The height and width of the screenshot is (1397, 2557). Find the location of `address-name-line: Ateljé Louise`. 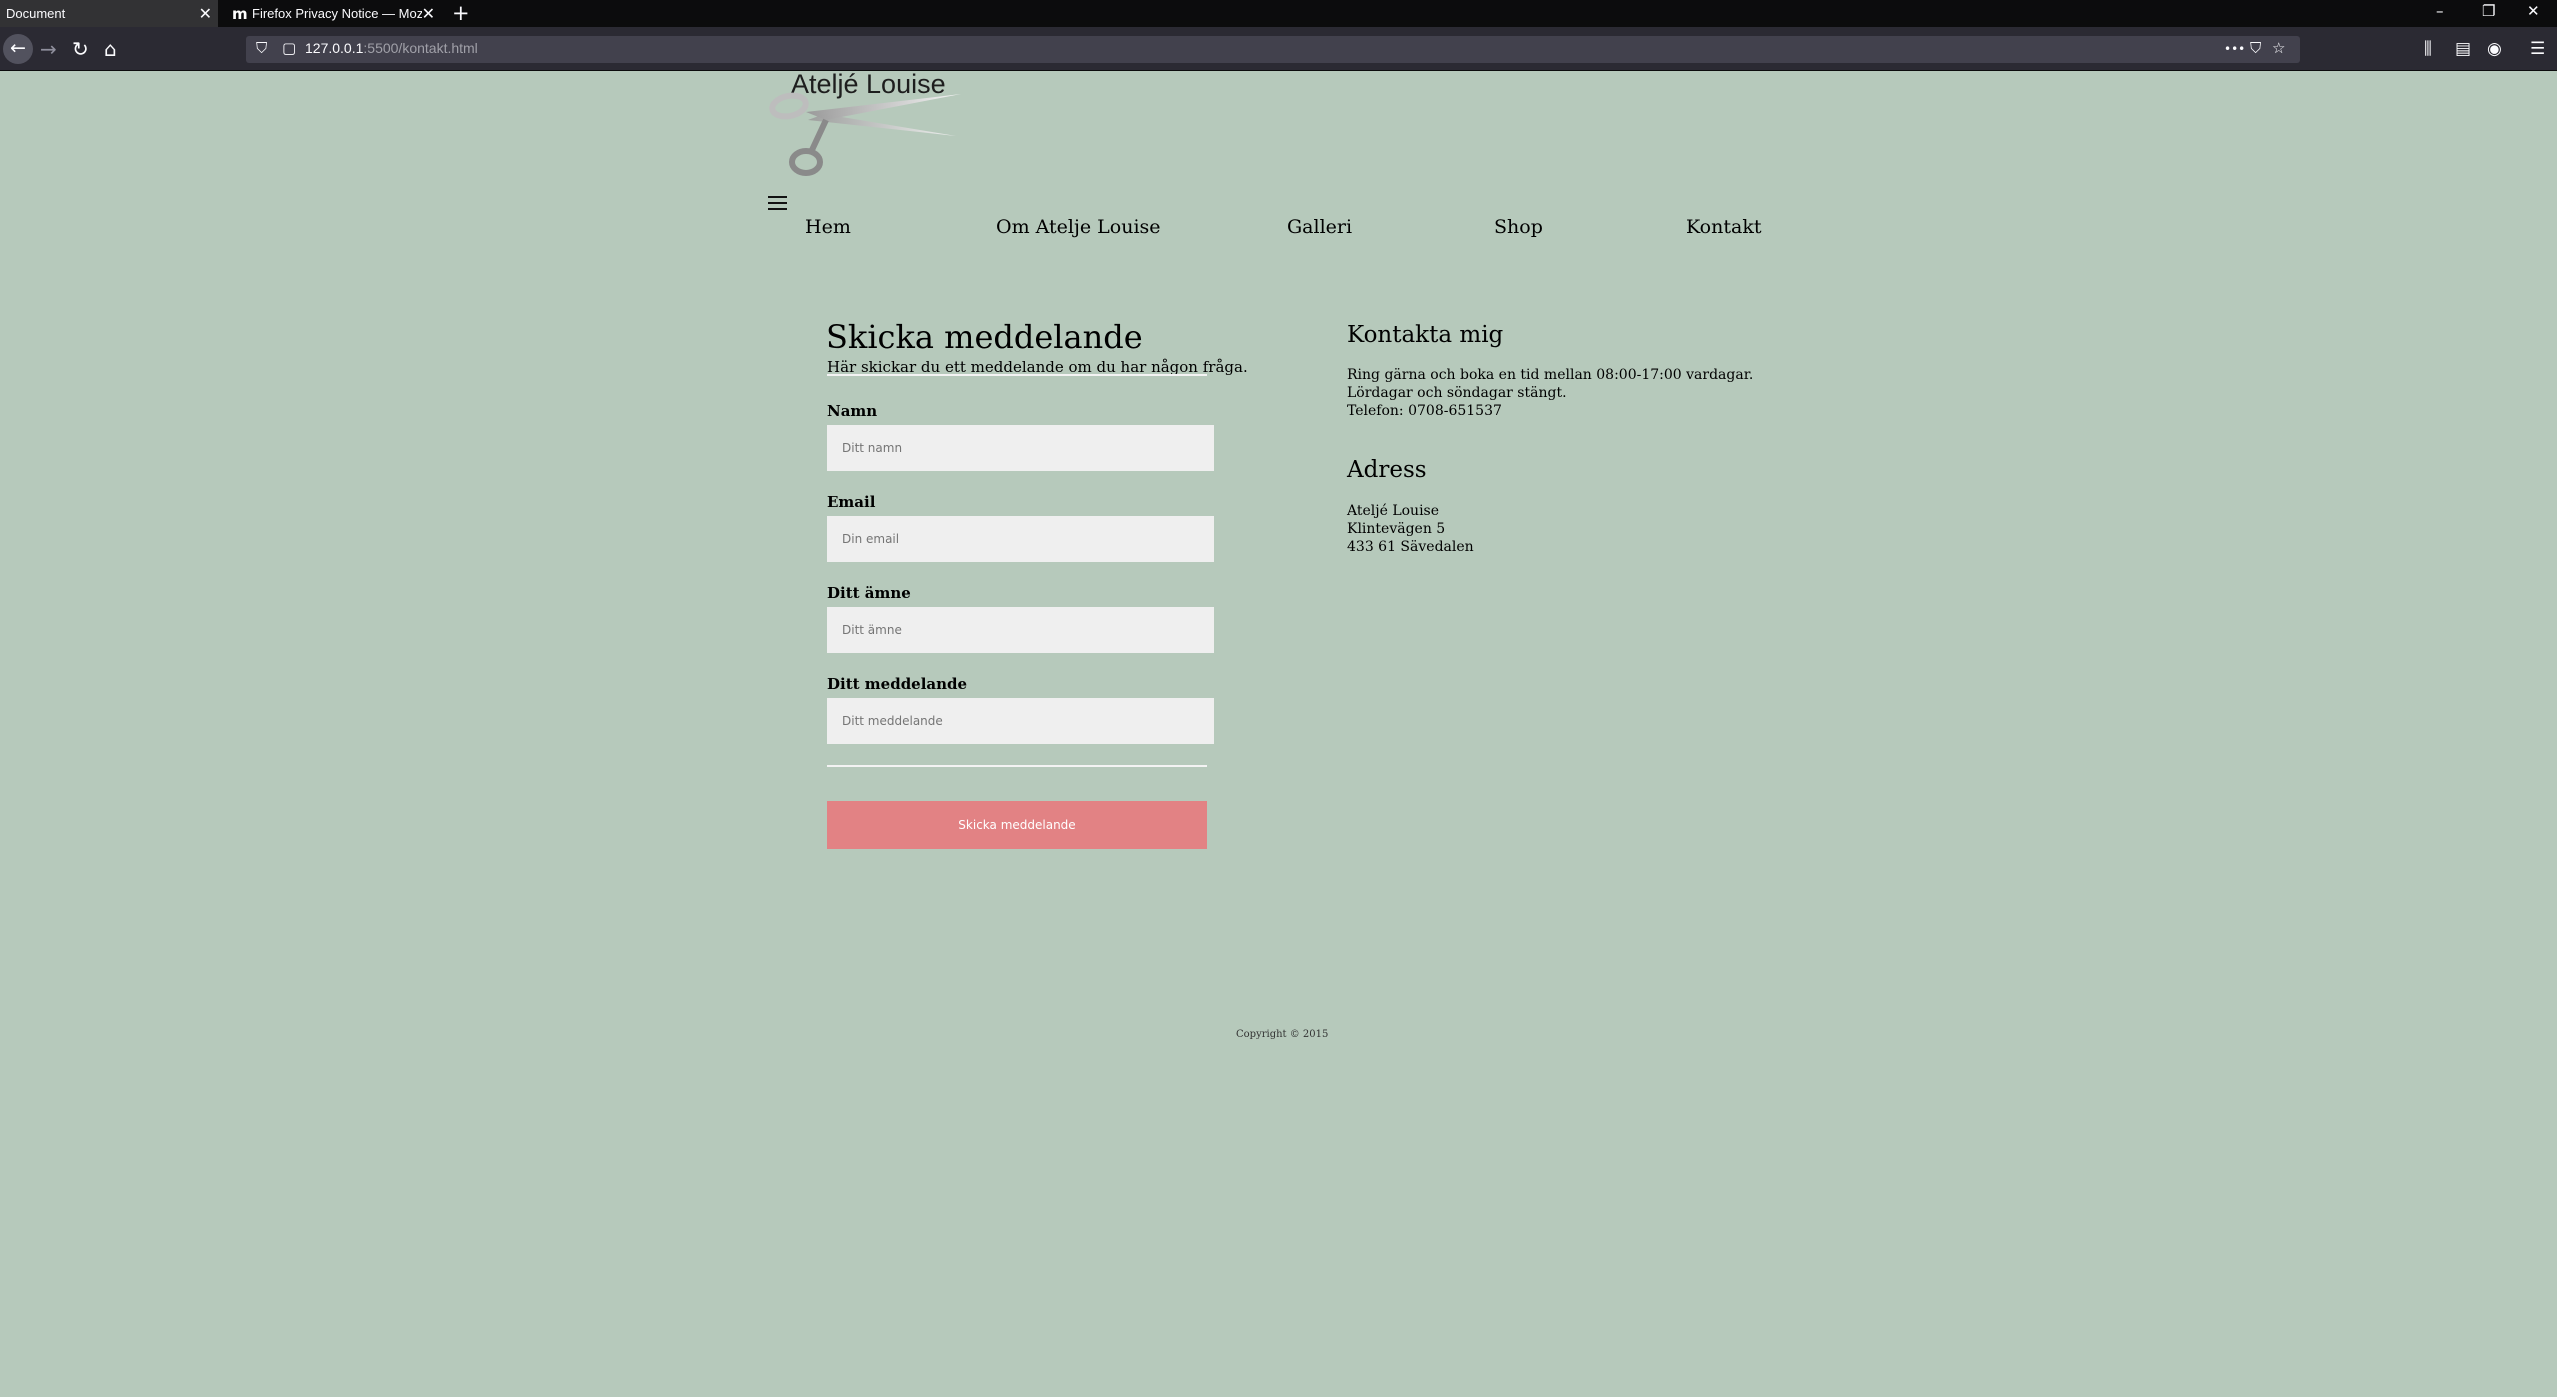

address-name-line: Ateljé Louise is located at coordinates (1393, 511).